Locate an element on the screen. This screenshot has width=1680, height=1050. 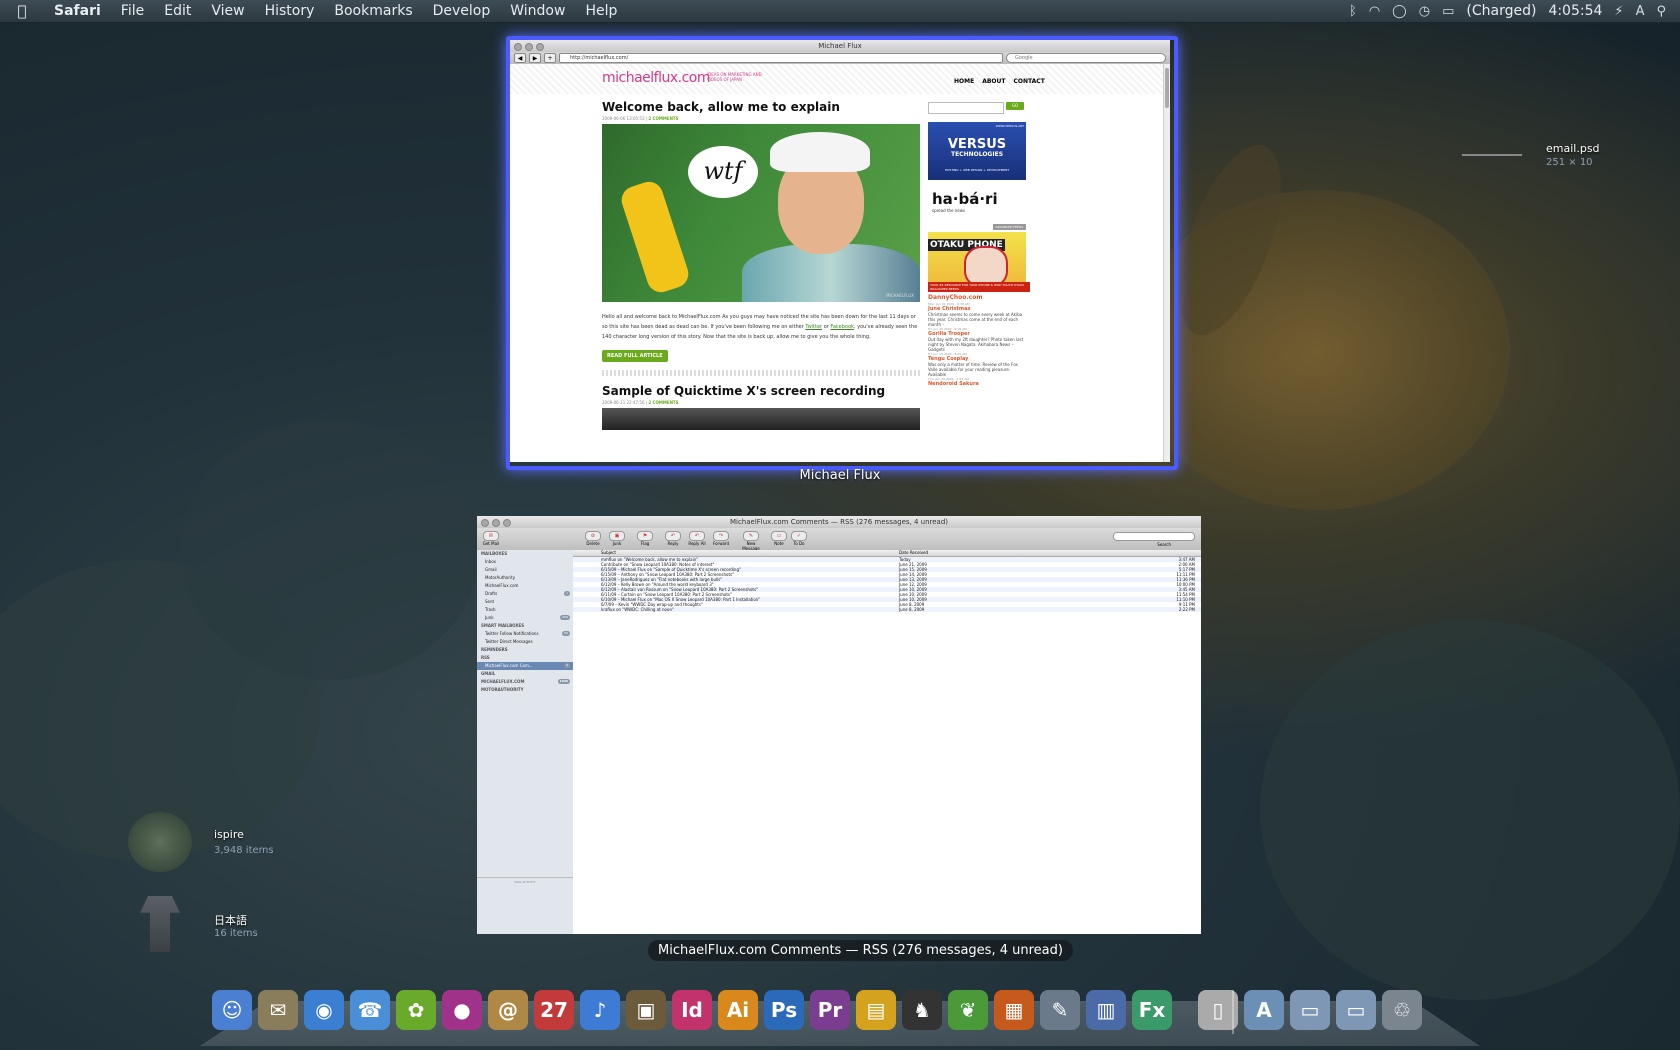
forward-button: ↷ Forward is located at coordinates (721, 538).